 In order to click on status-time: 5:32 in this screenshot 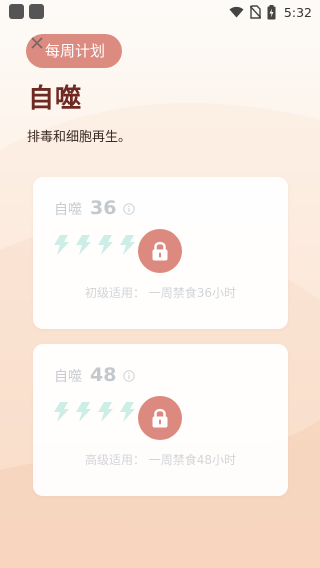, I will do `click(297, 12)`.